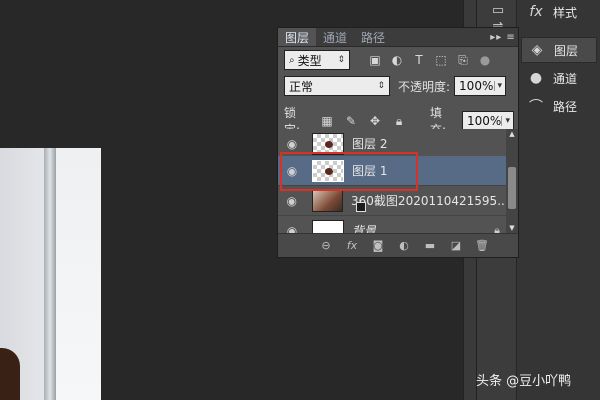 The width and height of the screenshot is (600, 400). I want to click on dock-item-label: 通道, so click(565, 78).